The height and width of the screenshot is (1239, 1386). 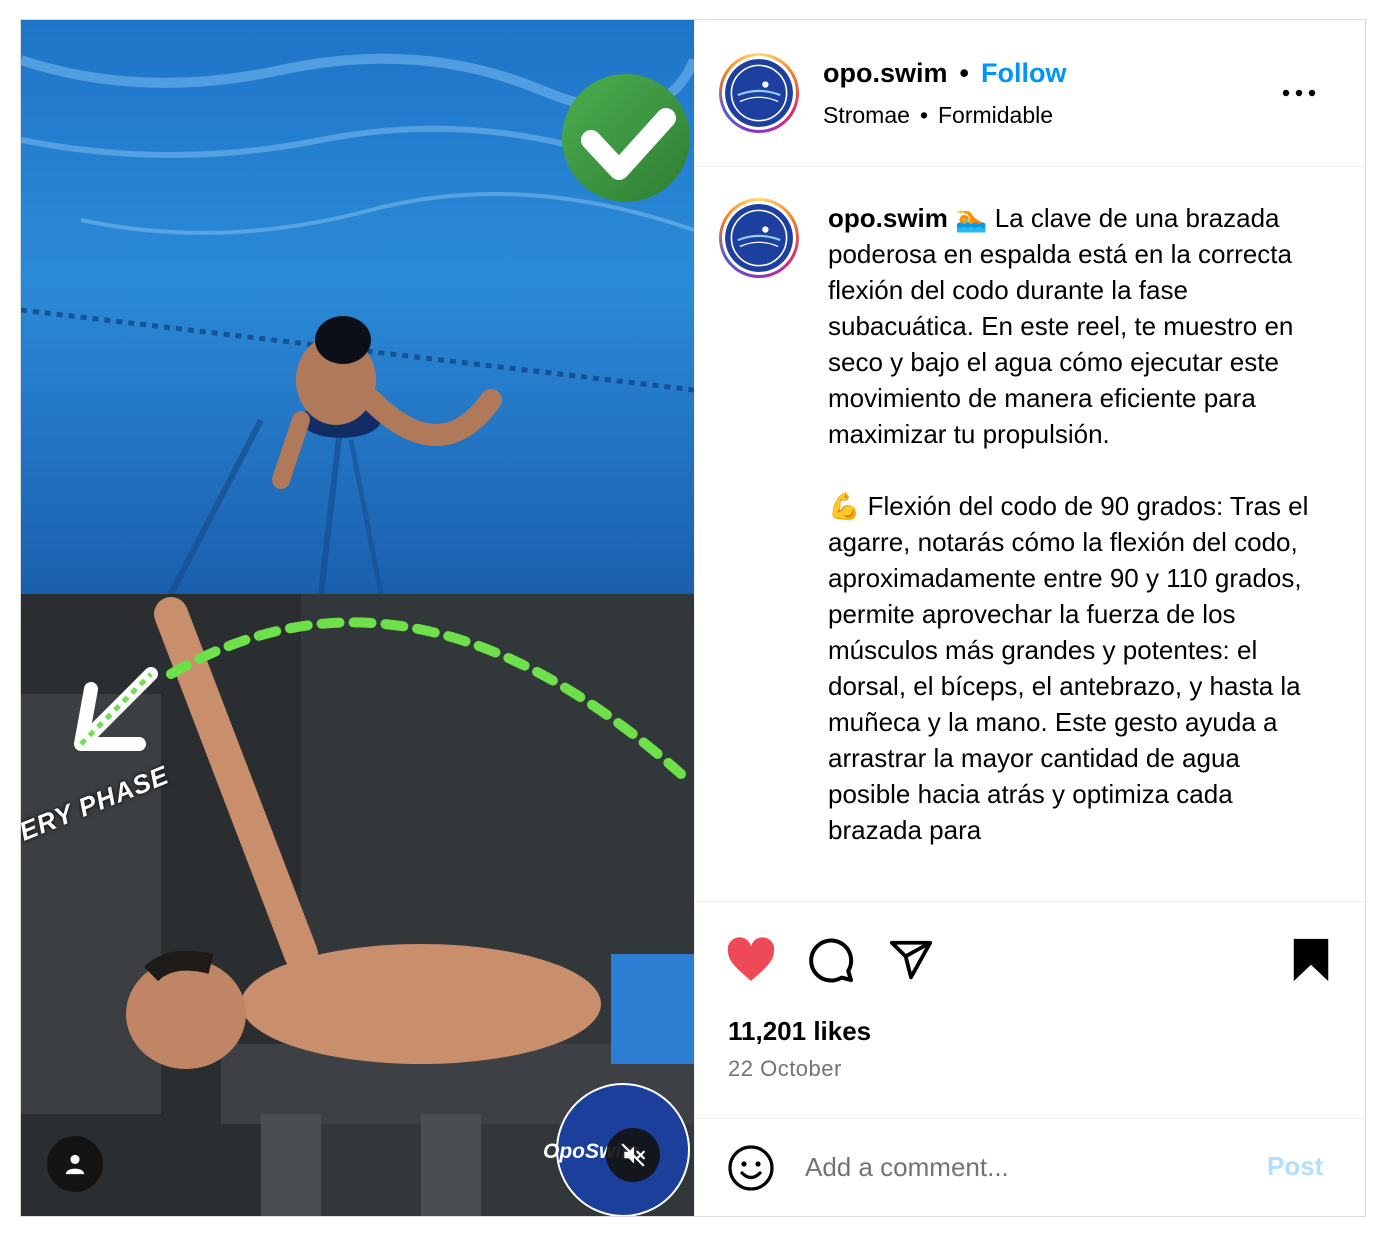 I want to click on share-button, so click(x=911, y=960).